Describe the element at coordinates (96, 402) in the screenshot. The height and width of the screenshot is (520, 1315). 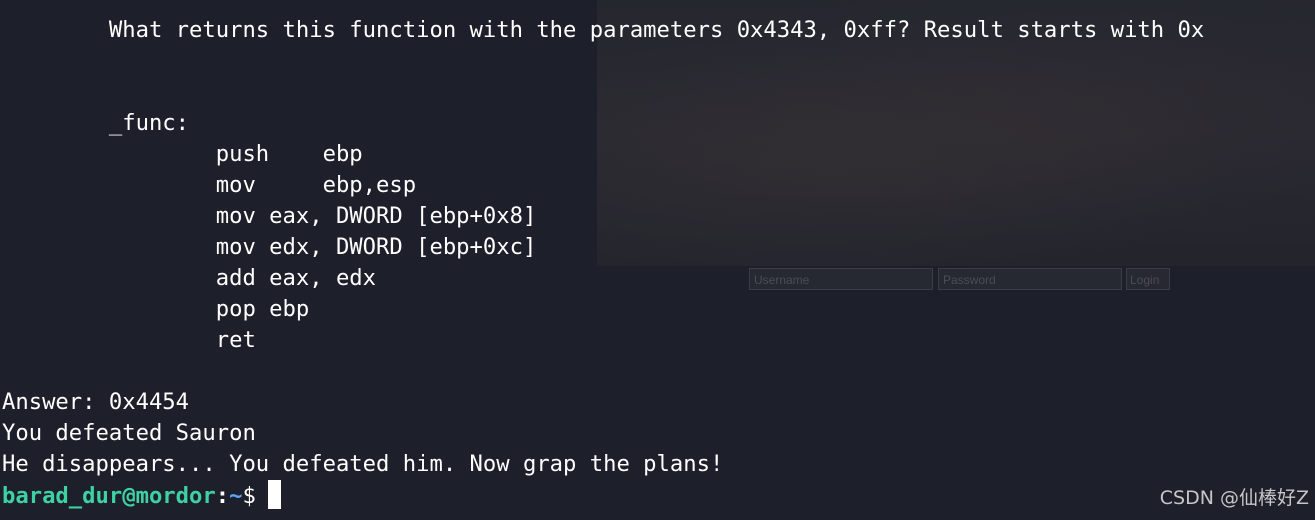
I see `terminal-line-answer: Answer: 0x4454` at that location.